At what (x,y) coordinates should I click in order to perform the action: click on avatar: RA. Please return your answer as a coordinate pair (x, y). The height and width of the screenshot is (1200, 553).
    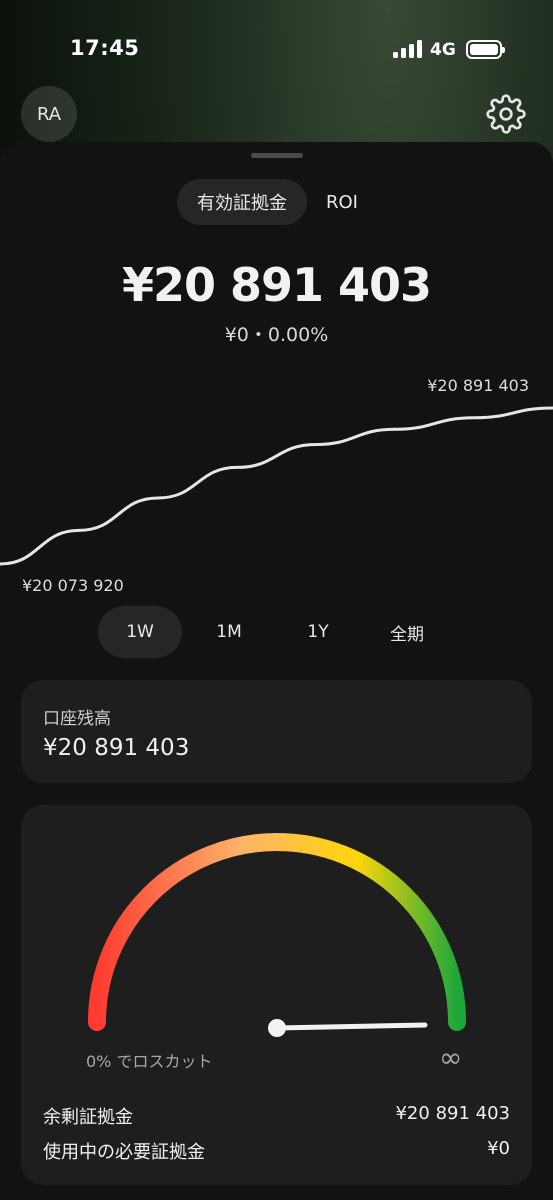
    Looking at the image, I should click on (49, 114).